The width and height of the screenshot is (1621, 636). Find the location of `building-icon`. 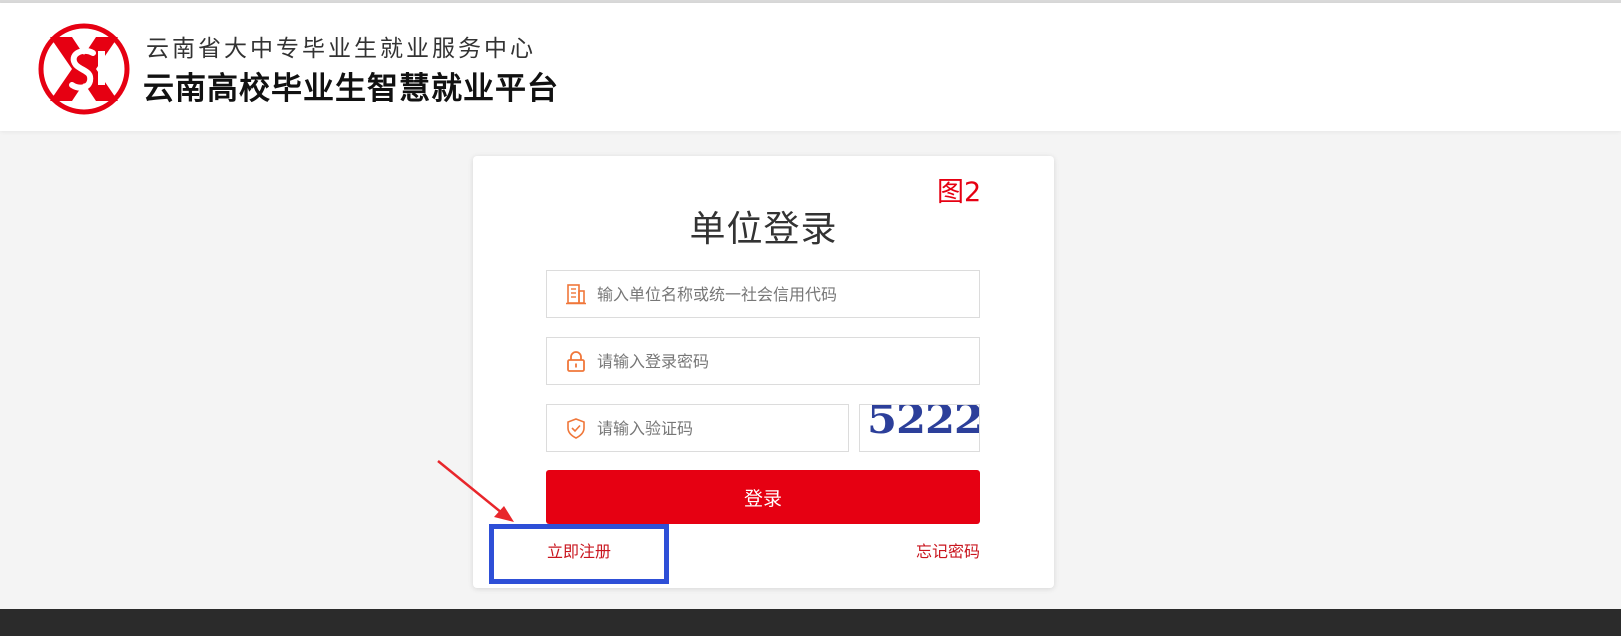

building-icon is located at coordinates (576, 294).